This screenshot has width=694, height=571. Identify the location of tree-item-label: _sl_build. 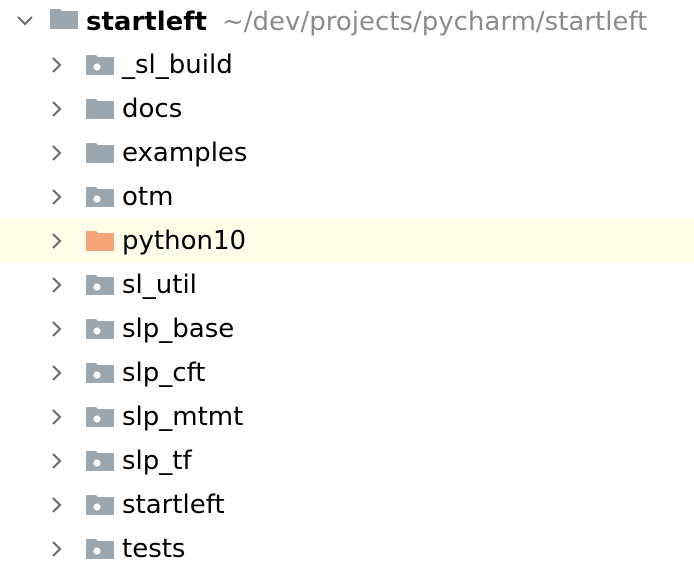
(177, 65).